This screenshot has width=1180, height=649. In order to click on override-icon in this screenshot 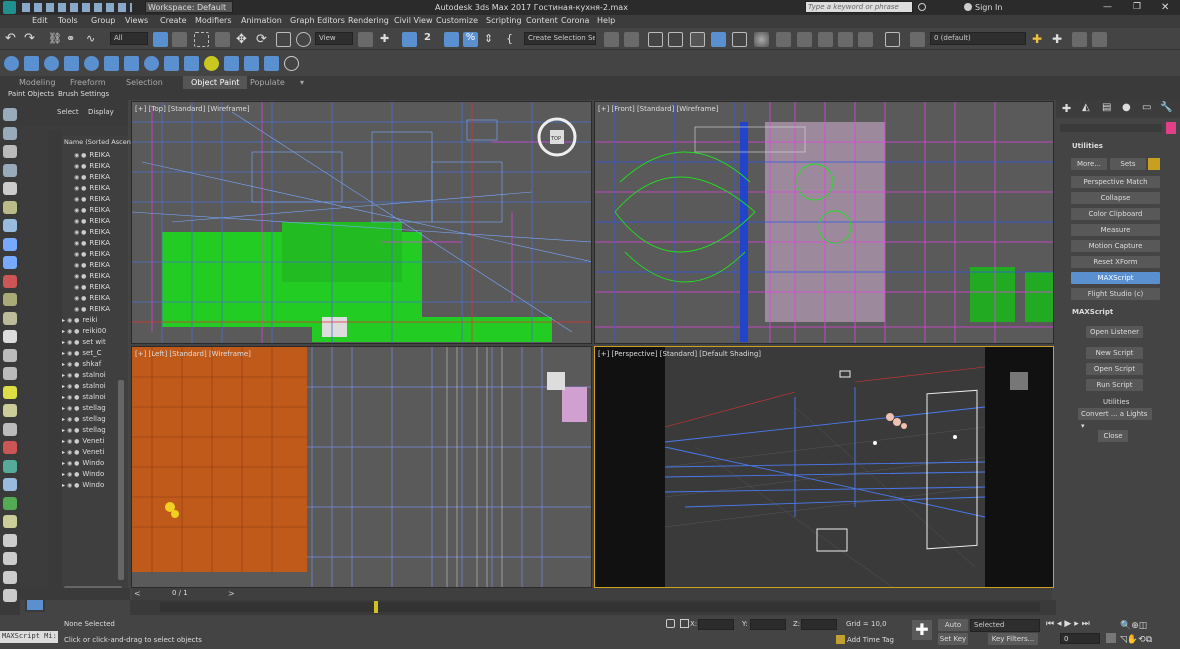, I will do `click(251, 63)`.